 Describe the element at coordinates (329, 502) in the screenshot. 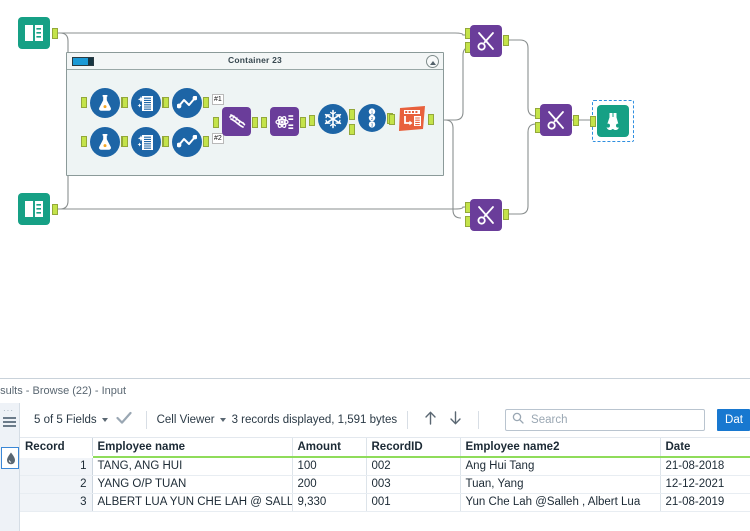

I see `cell-amount: 9,330` at that location.